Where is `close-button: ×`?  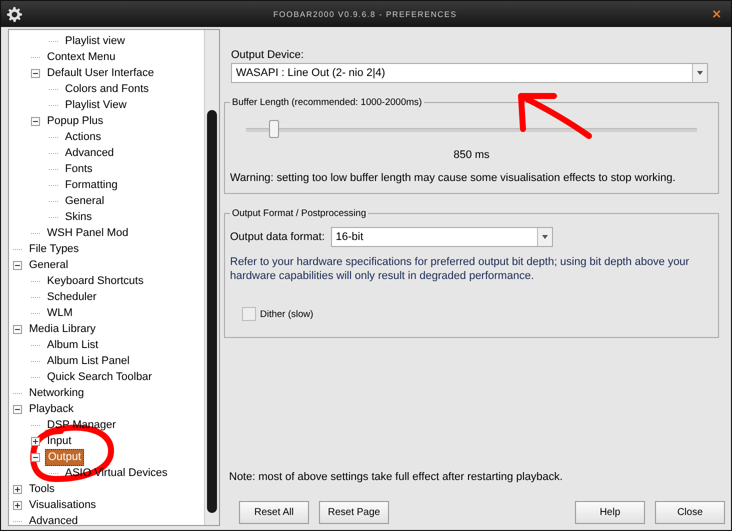
close-button: × is located at coordinates (716, 14).